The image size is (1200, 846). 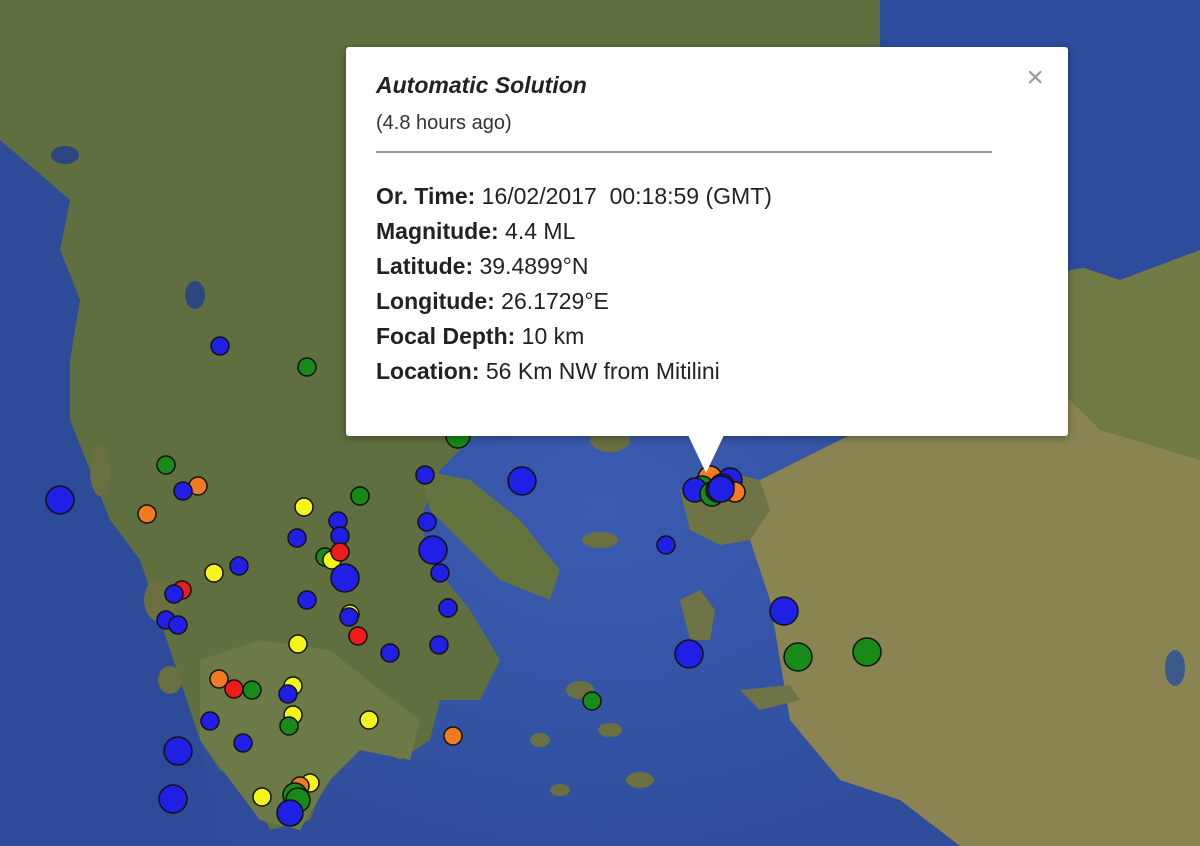 I want to click on detail-focal-depth: Focal Depth: 10 km, so click(x=707, y=336).